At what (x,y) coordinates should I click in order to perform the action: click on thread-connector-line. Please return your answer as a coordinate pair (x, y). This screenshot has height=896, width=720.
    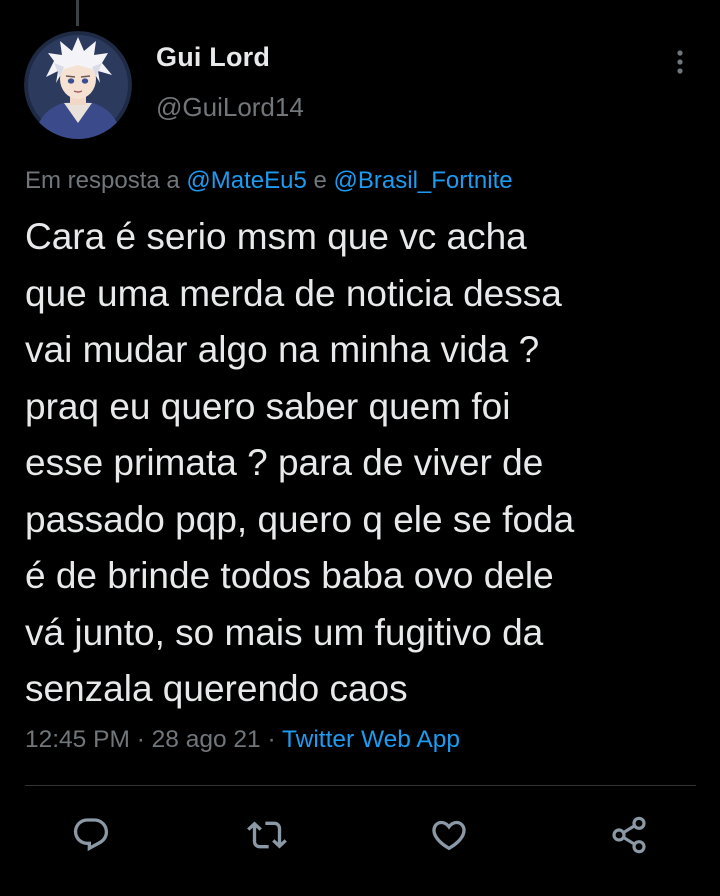
    Looking at the image, I should click on (77, 13).